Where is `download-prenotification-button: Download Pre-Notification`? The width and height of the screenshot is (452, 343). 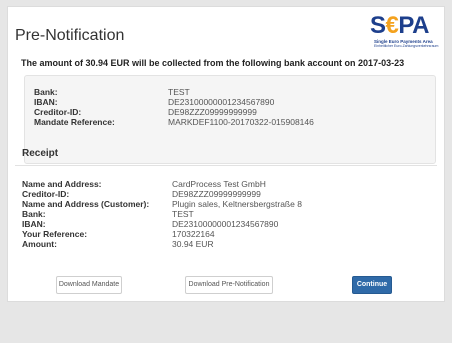
download-prenotification-button: Download Pre-Notification is located at coordinates (229, 285).